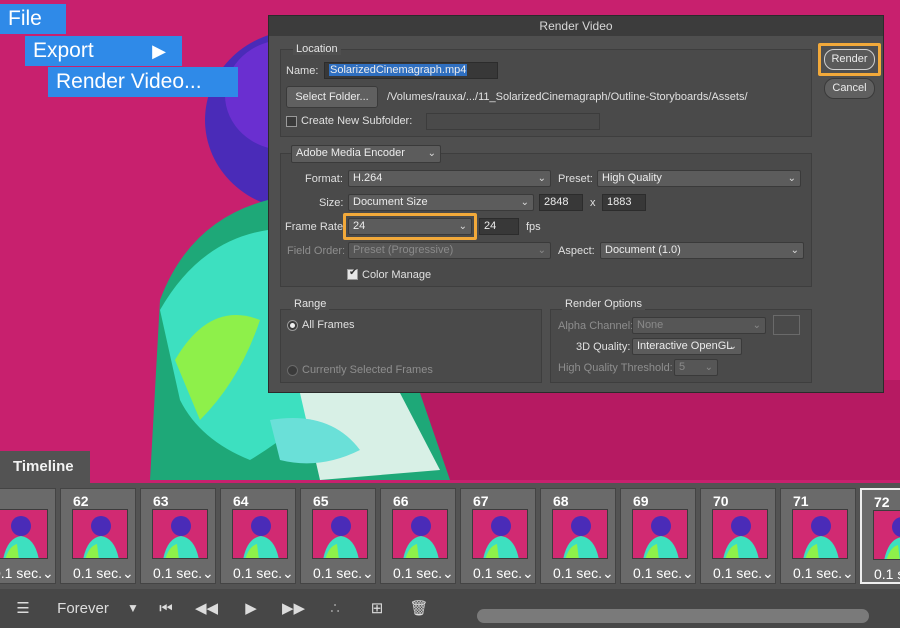 The image size is (900, 628). I want to click on render-button: Render, so click(849, 59).